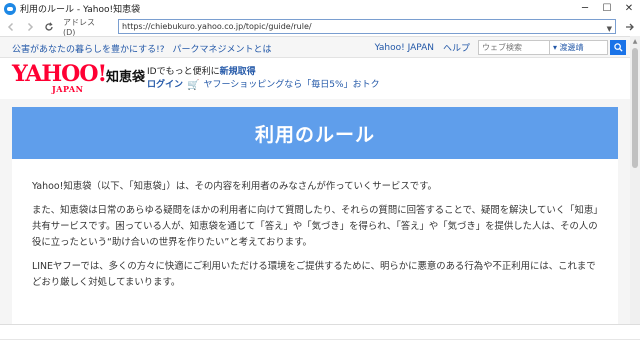  I want to click on header-right: Yahoo! JAPAN ヘルプ ▾ 渡邊靖, so click(500, 47).